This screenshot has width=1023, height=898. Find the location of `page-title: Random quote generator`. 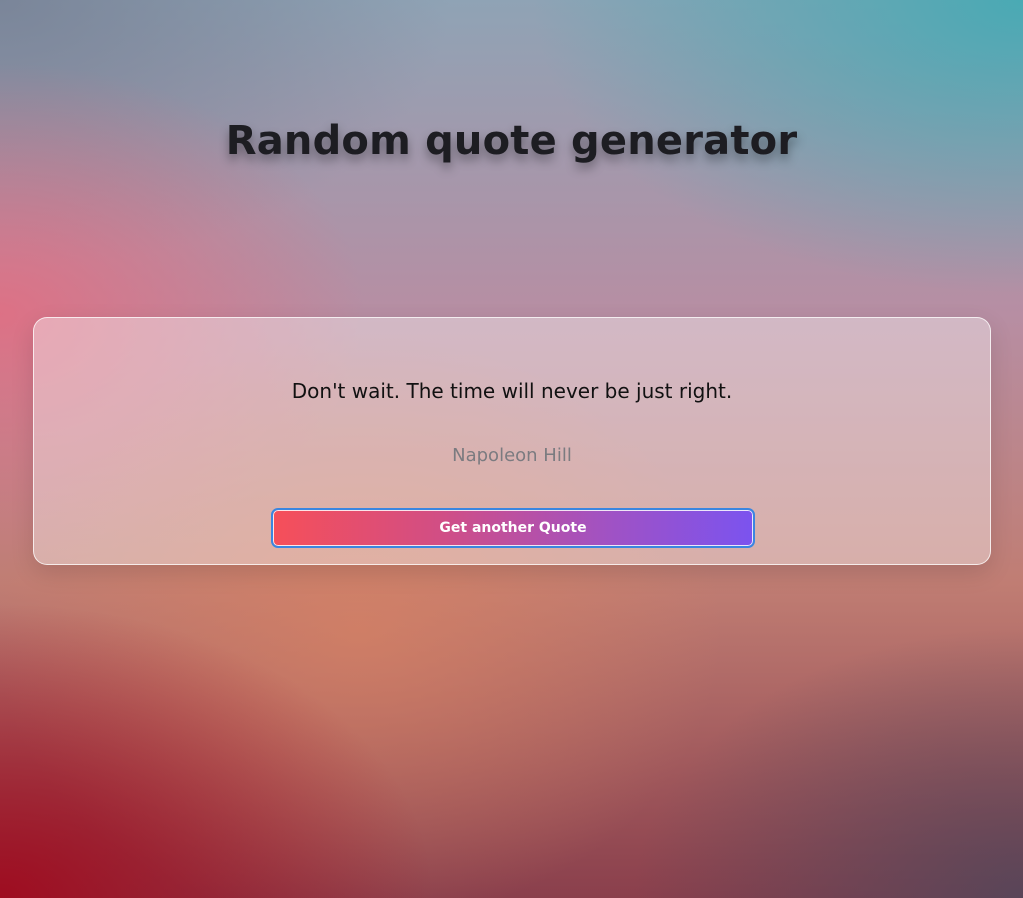

page-title: Random quote generator is located at coordinates (511, 141).